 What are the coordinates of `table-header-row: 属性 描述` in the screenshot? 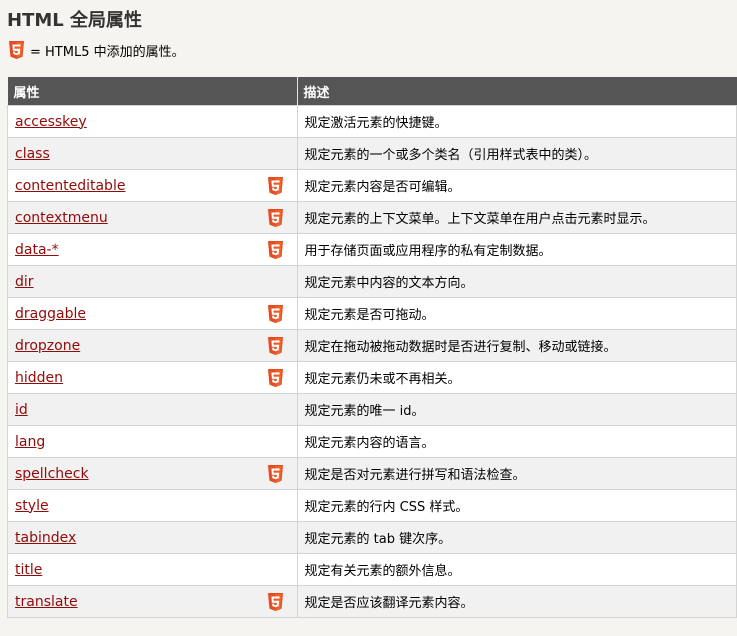 It's located at (372, 91).